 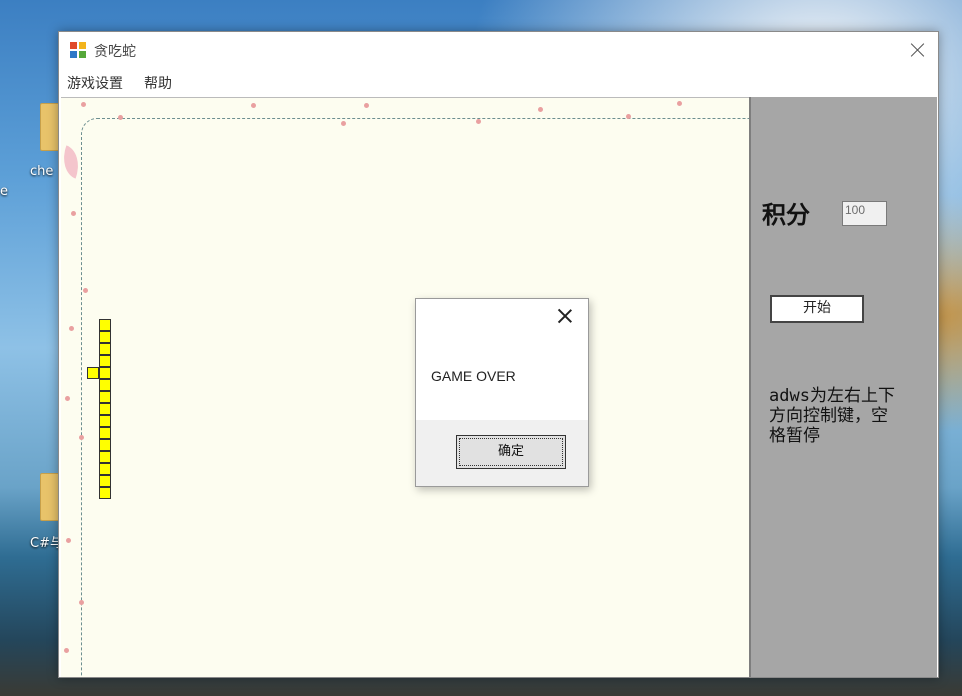 What do you see at coordinates (95, 83) in the screenshot?
I see `menu-item-game-settings: 游戏设置` at bounding box center [95, 83].